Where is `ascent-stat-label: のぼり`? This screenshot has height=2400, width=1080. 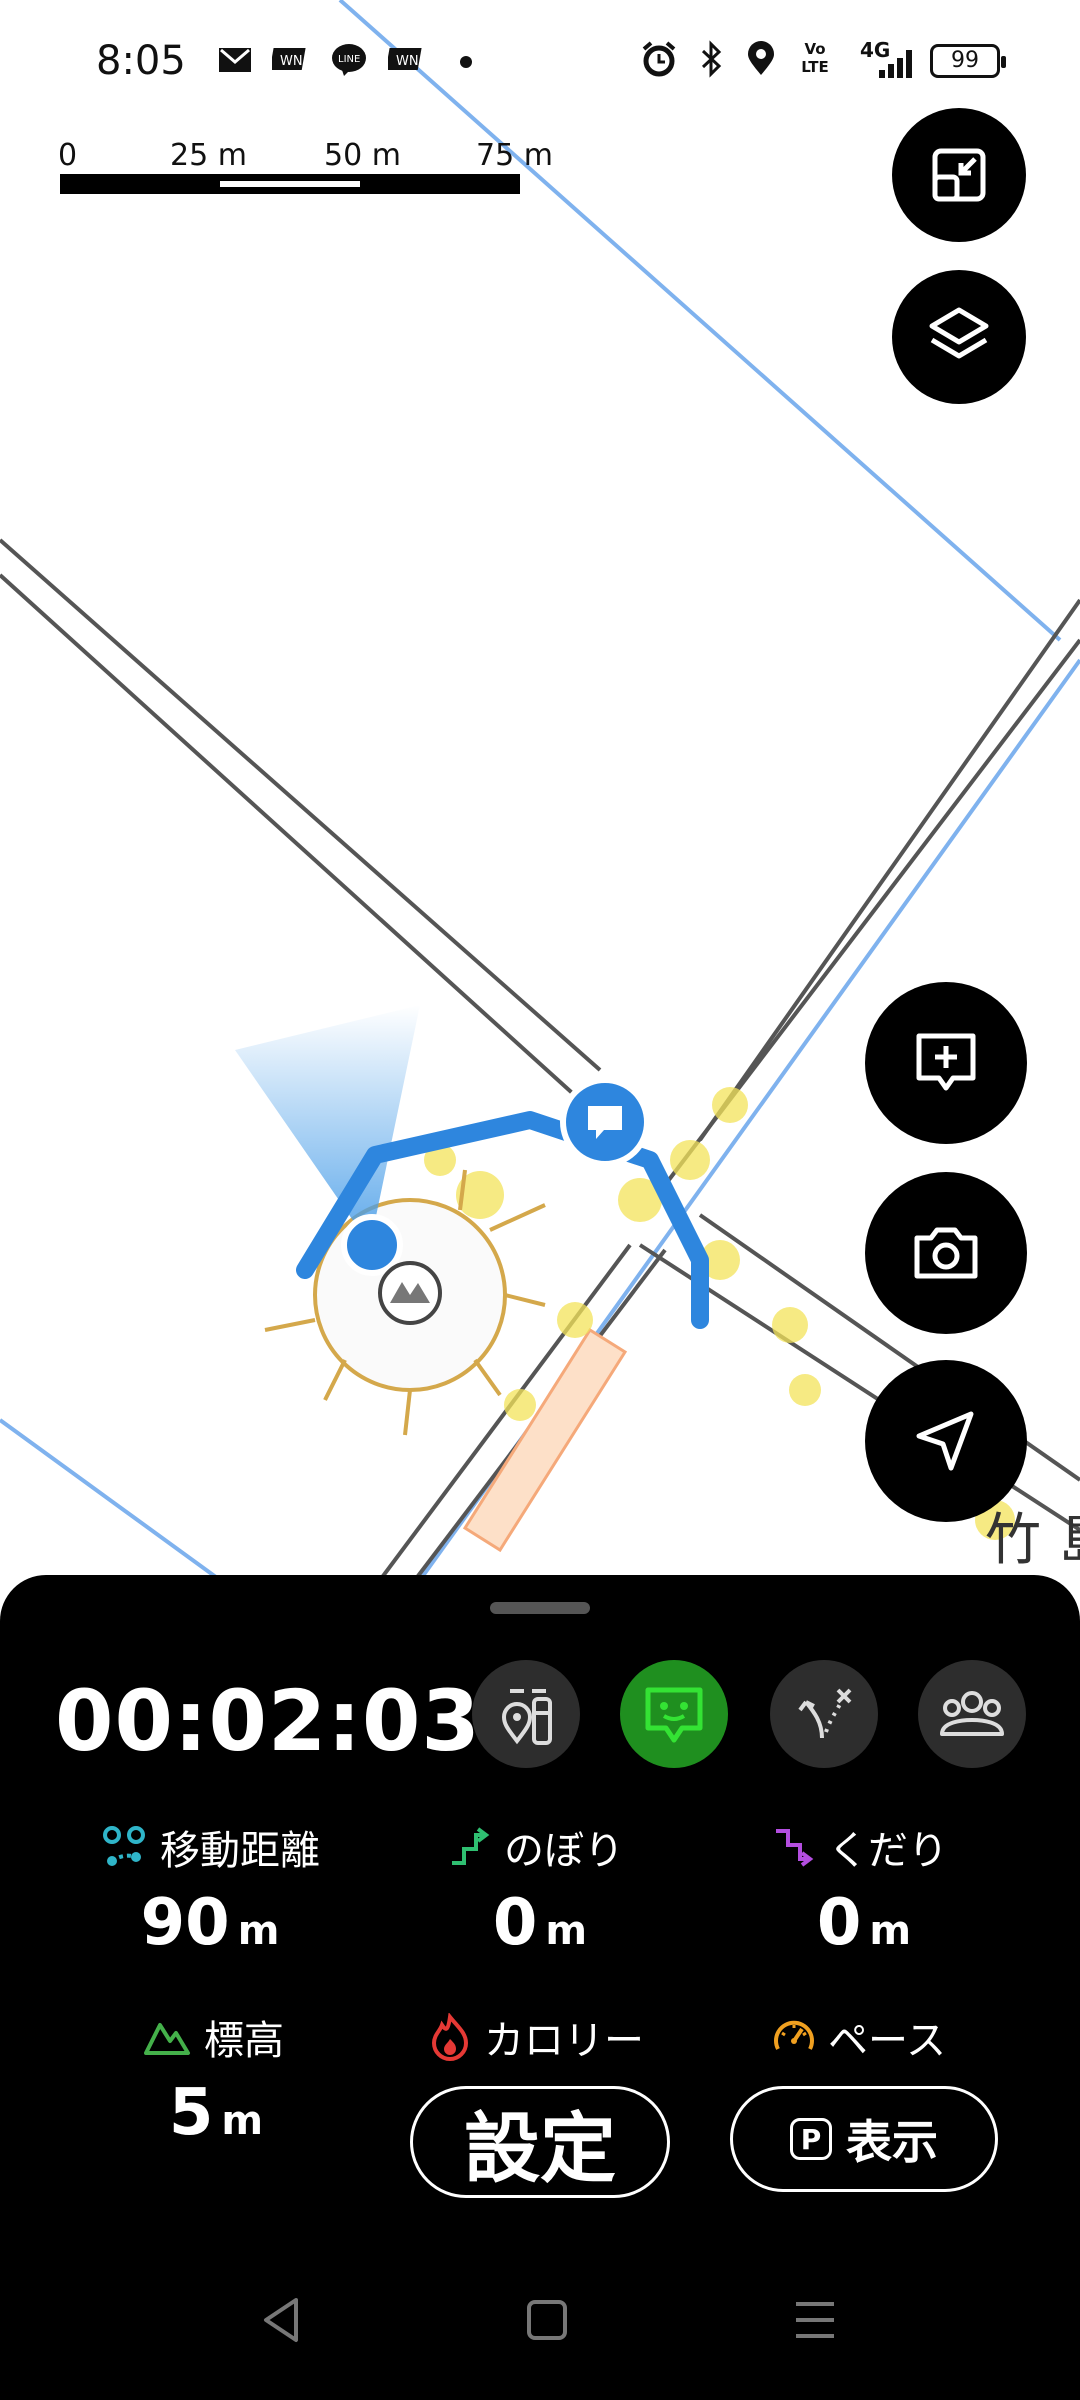 ascent-stat-label: のぼり is located at coordinates (536, 1847).